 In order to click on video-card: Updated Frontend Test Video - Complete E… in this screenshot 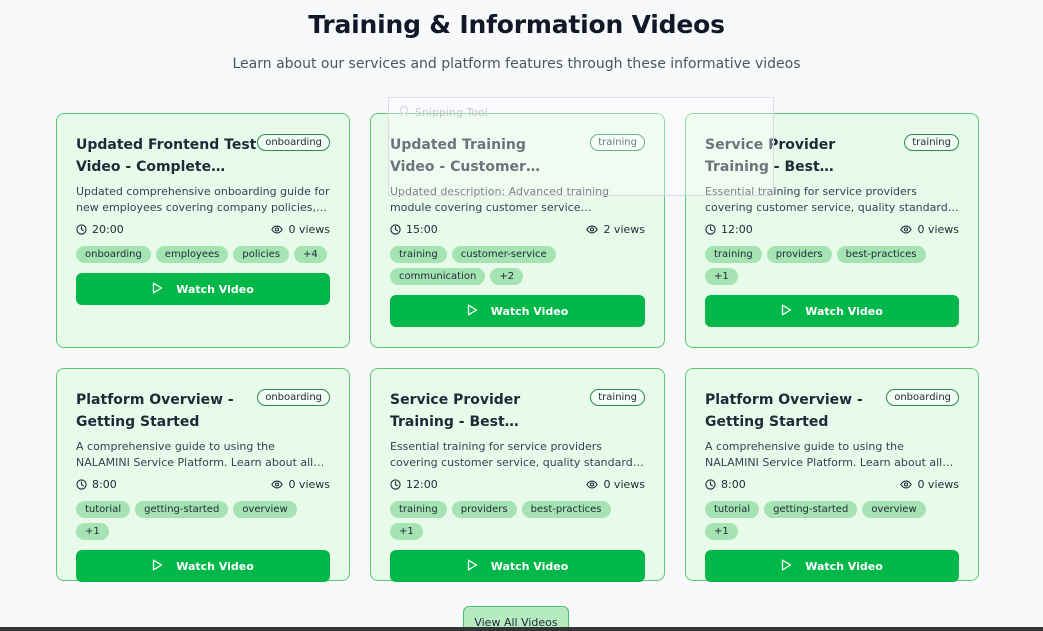, I will do `click(203, 230)`.